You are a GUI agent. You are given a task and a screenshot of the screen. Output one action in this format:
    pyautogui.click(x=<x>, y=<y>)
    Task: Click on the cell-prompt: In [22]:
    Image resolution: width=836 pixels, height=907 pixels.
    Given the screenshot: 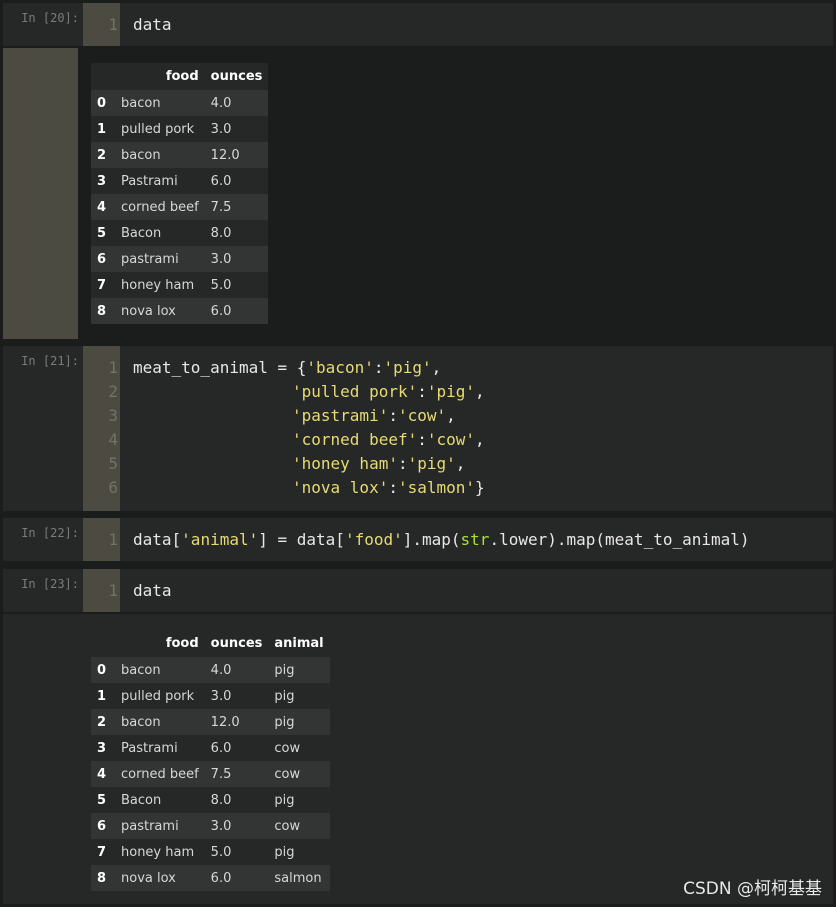 What is the action you would take?
    pyautogui.click(x=50, y=533)
    